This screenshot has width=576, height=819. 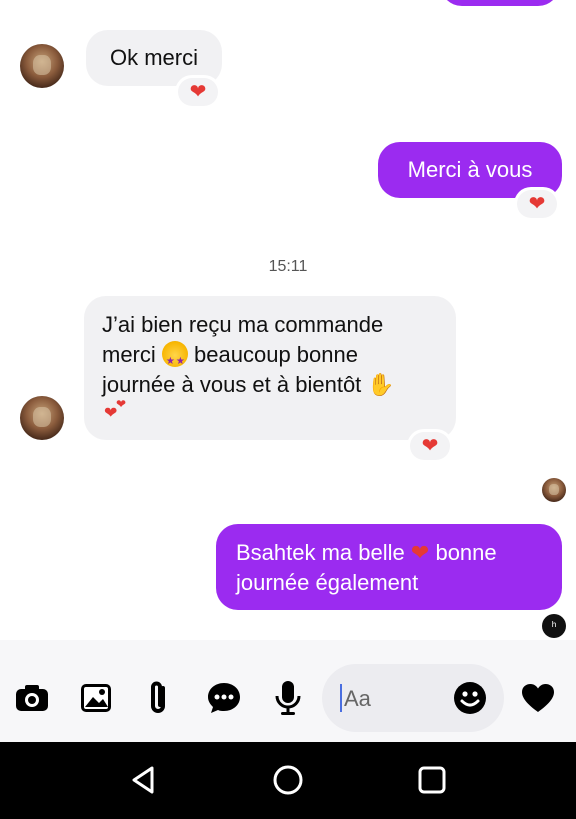 What do you see at coordinates (381, 384) in the screenshot?
I see `waving-hand-emoji-icon: ✋` at bounding box center [381, 384].